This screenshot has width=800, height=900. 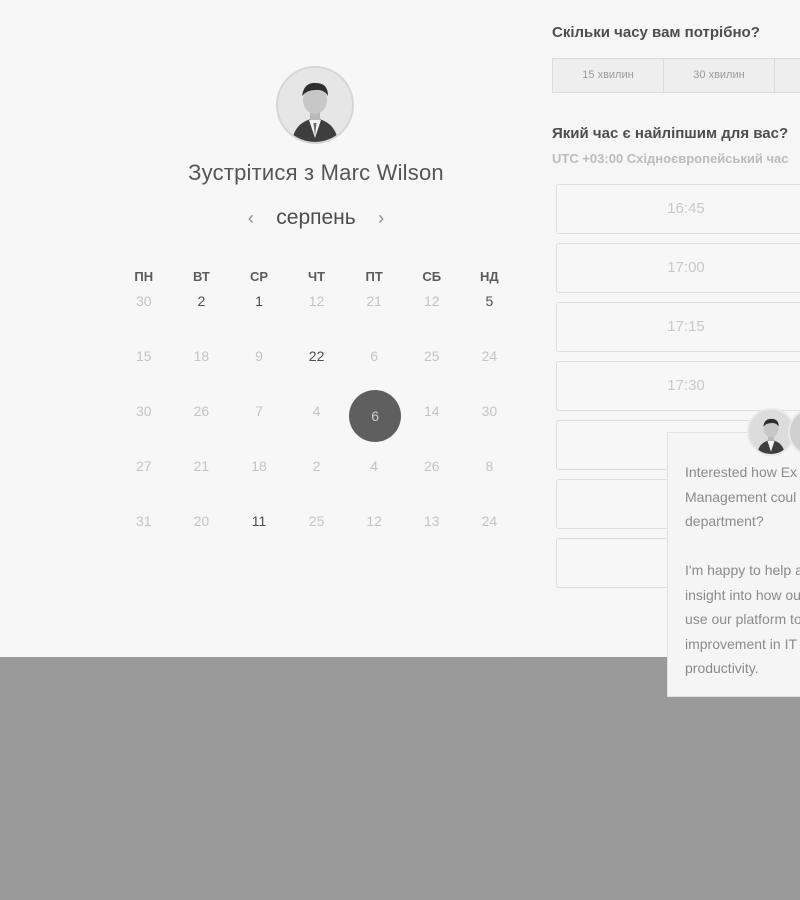 What do you see at coordinates (259, 370) in the screenshot?
I see `calendar-day: 9` at bounding box center [259, 370].